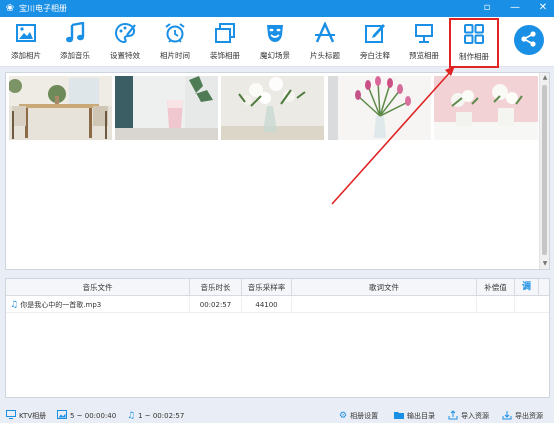 The width and height of the screenshot is (554, 423). I want to click on magic-scene-button: 魔幻场景, so click(275, 43).